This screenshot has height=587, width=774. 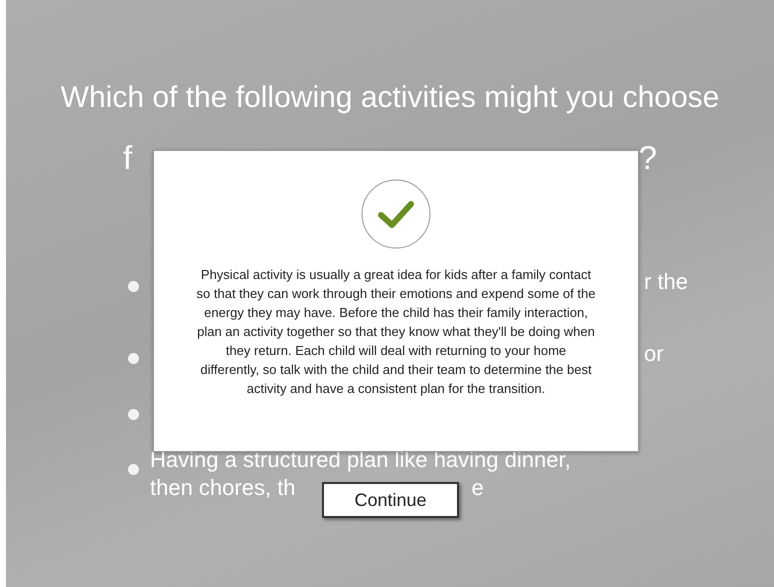 What do you see at coordinates (647, 158) in the screenshot?
I see `question-text: ?` at bounding box center [647, 158].